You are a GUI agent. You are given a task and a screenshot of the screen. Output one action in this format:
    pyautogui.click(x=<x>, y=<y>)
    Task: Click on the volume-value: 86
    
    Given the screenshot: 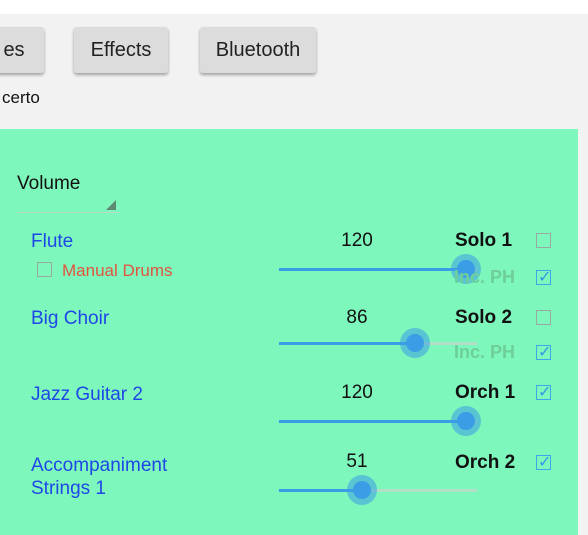 What is the action you would take?
    pyautogui.click(x=357, y=317)
    